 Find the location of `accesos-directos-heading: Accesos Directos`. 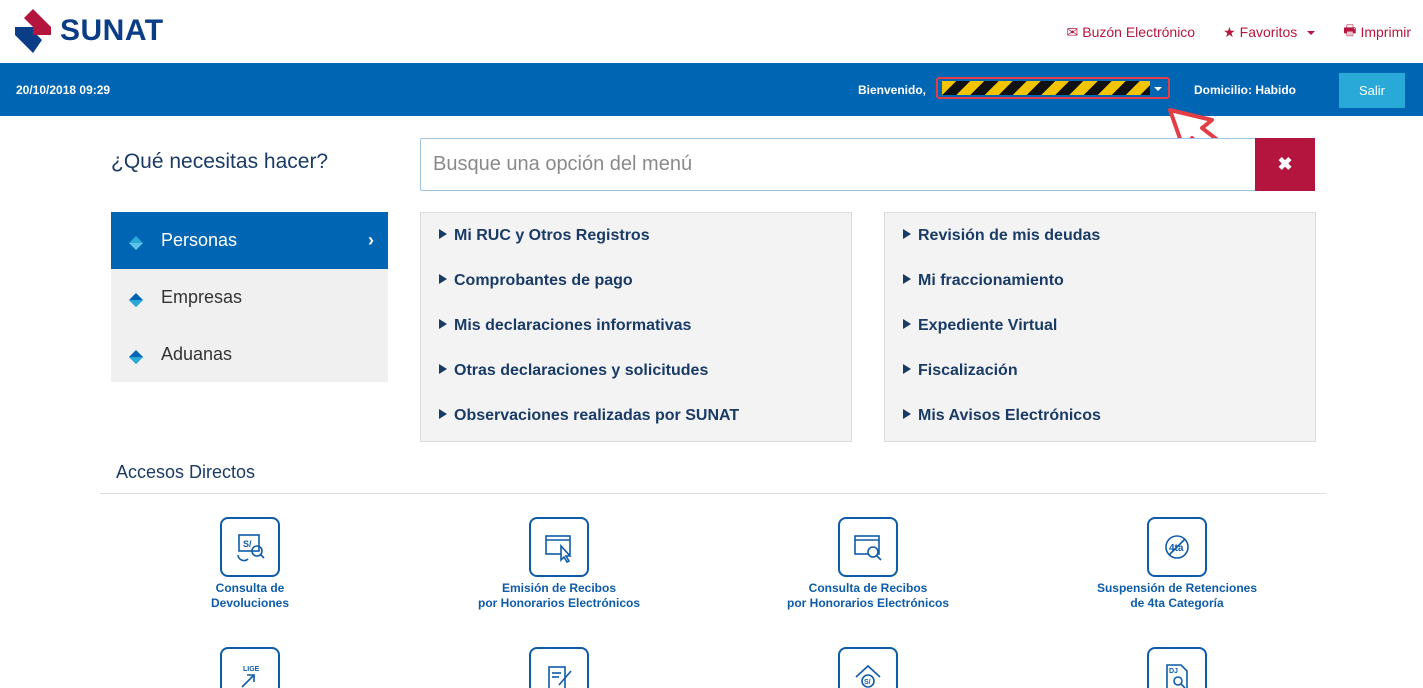

accesos-directos-heading: Accesos Directos is located at coordinates (186, 472).